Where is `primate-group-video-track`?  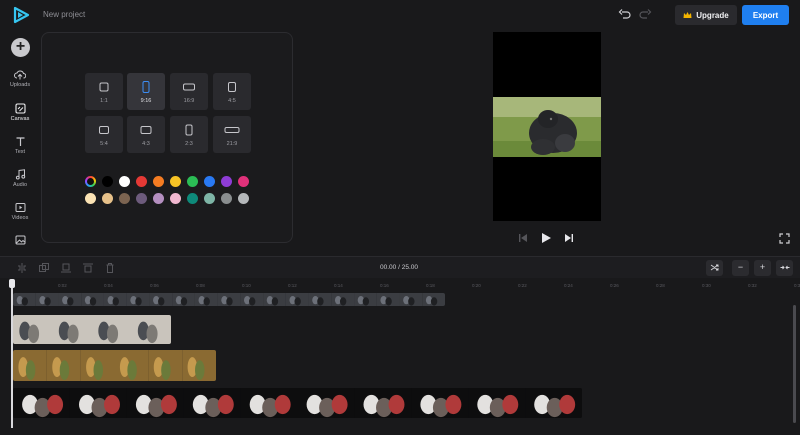 primate-group-video-track is located at coordinates (297, 403).